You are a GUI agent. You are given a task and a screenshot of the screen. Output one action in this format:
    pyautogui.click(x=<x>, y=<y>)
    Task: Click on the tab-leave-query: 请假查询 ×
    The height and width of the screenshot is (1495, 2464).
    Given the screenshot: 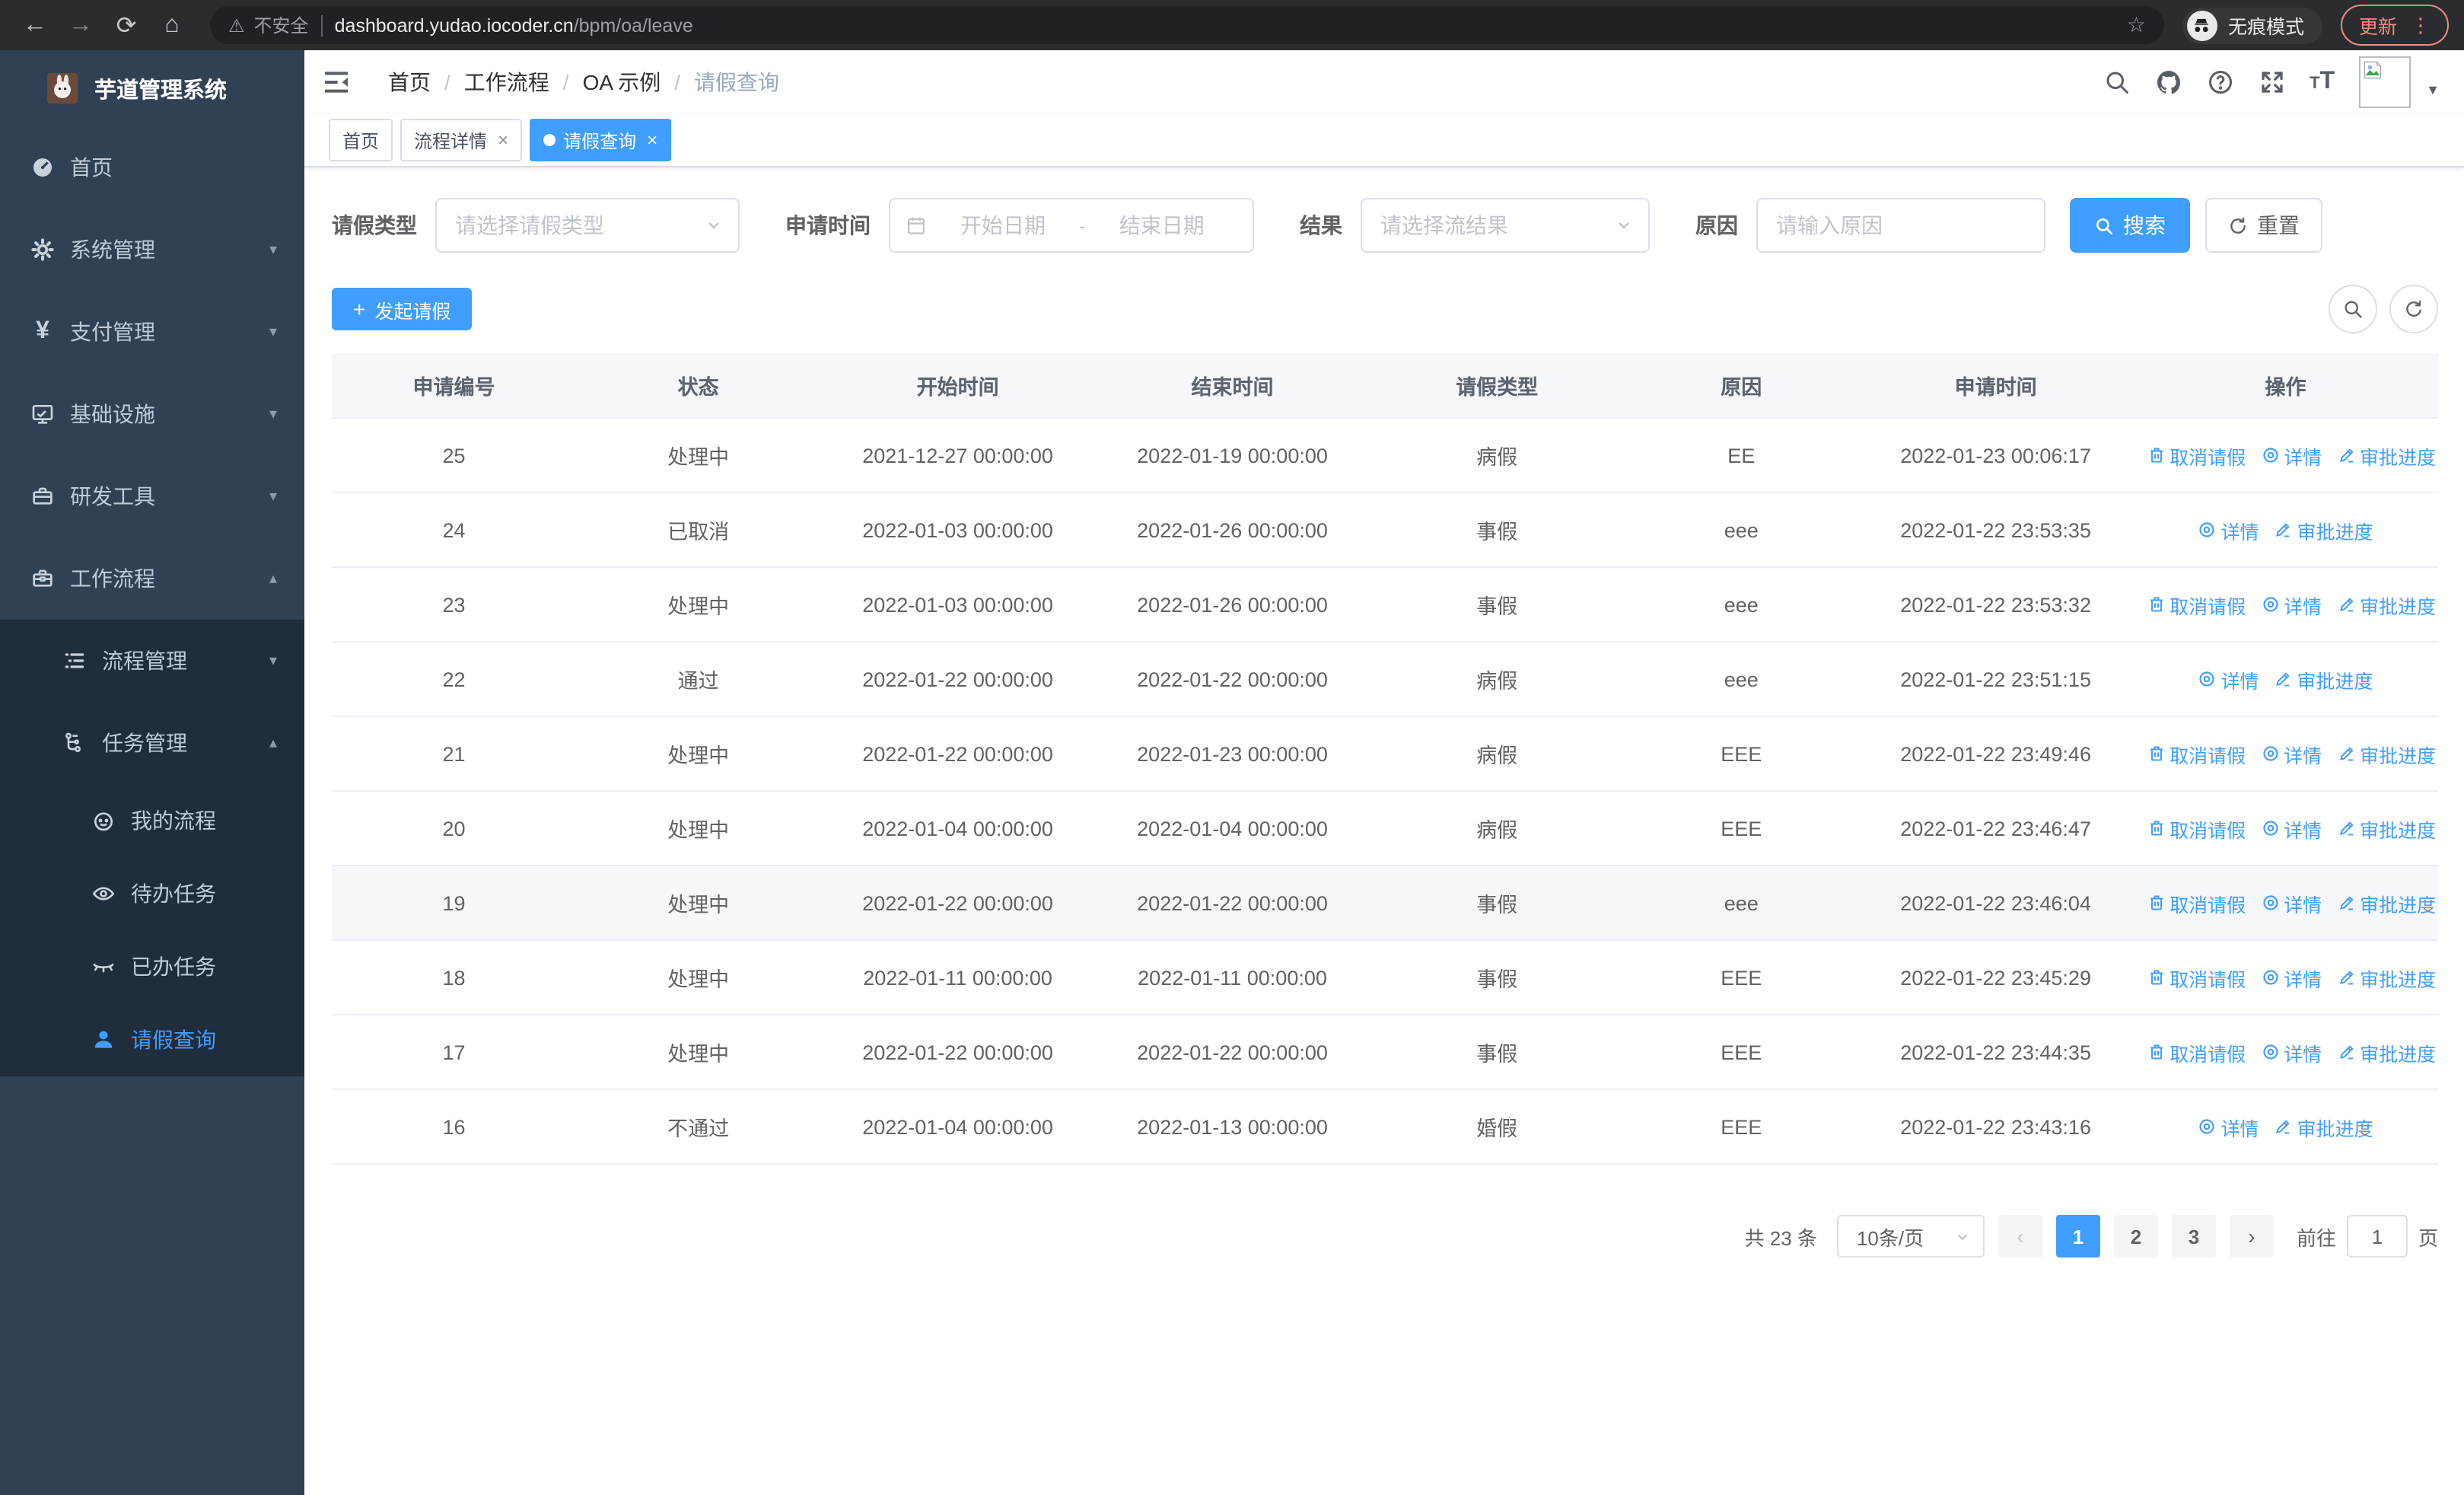 What is the action you would take?
    pyautogui.click(x=601, y=140)
    